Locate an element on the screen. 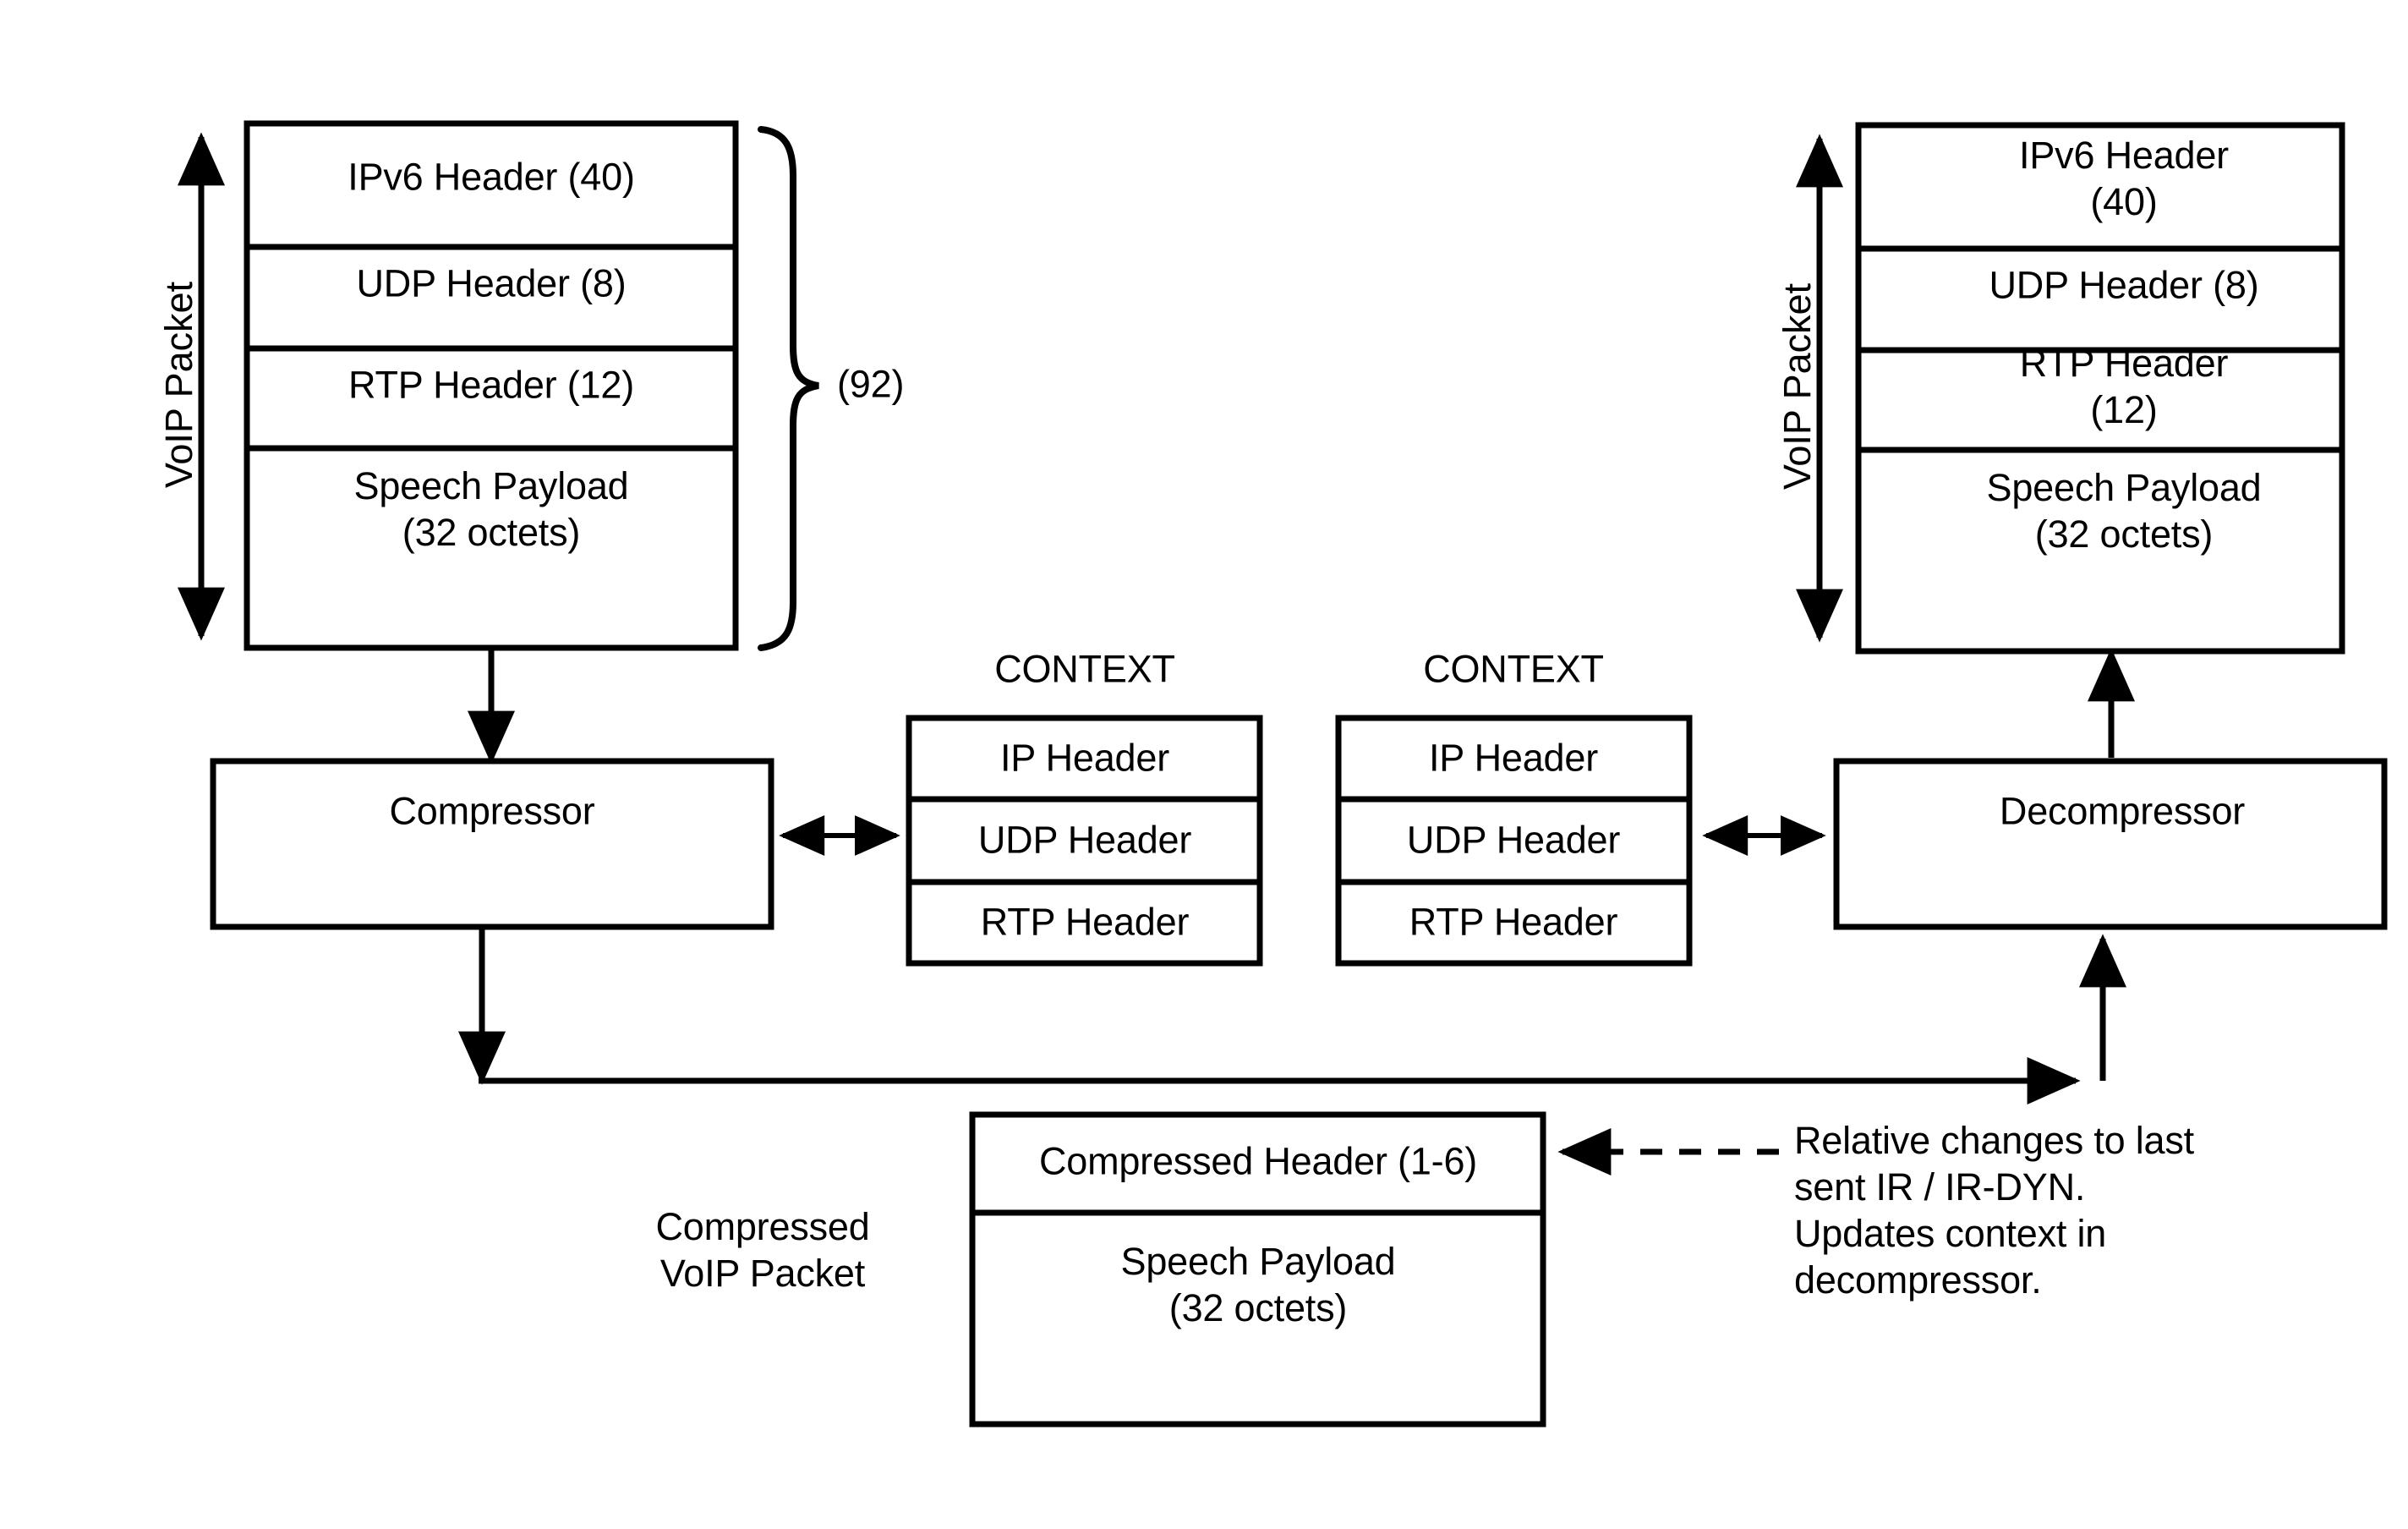 The width and height of the screenshot is (2408, 1529). left-field-speech-payload-label: Speech Payload (32 octets) is located at coordinates (491, 509).